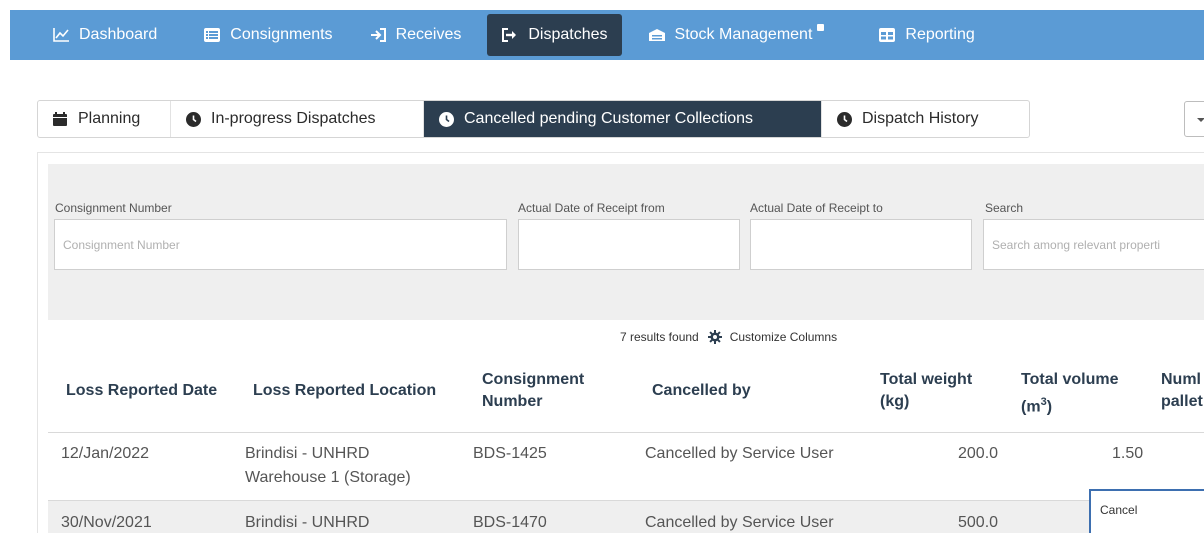  I want to click on nav-dispatches: Dispatches, so click(554, 35).